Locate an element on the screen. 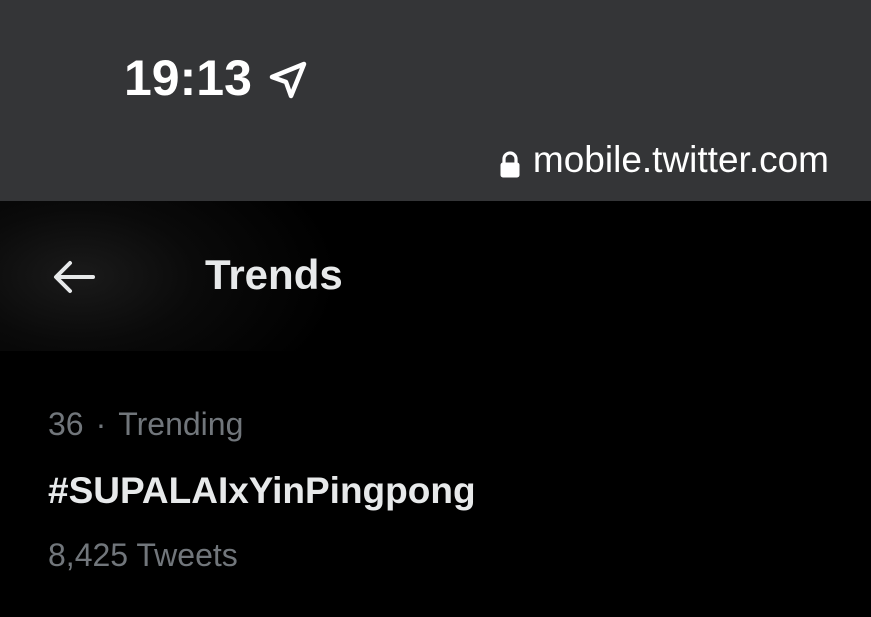 The height and width of the screenshot is (617, 871). clock-time: 19:13 is located at coordinates (188, 78).